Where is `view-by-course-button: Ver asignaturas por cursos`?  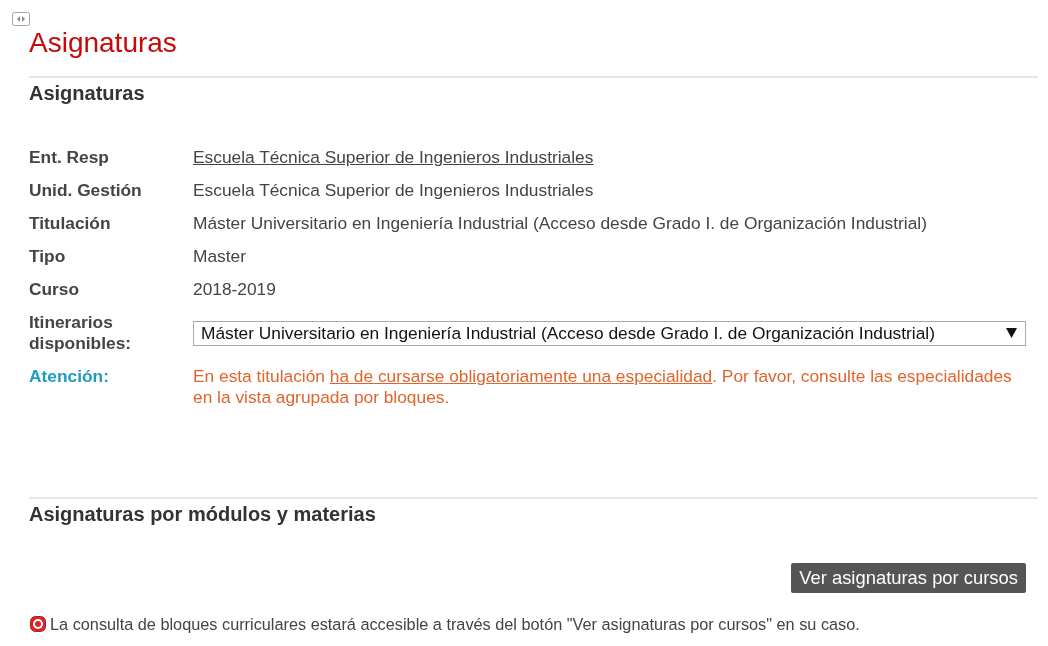 view-by-course-button: Ver asignaturas por cursos is located at coordinates (908, 578).